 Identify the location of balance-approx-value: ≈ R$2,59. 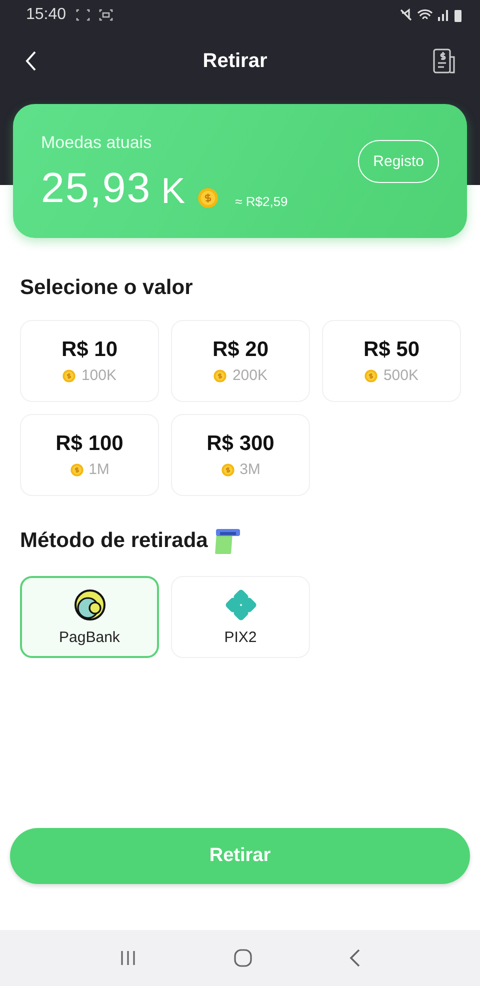
(261, 201).